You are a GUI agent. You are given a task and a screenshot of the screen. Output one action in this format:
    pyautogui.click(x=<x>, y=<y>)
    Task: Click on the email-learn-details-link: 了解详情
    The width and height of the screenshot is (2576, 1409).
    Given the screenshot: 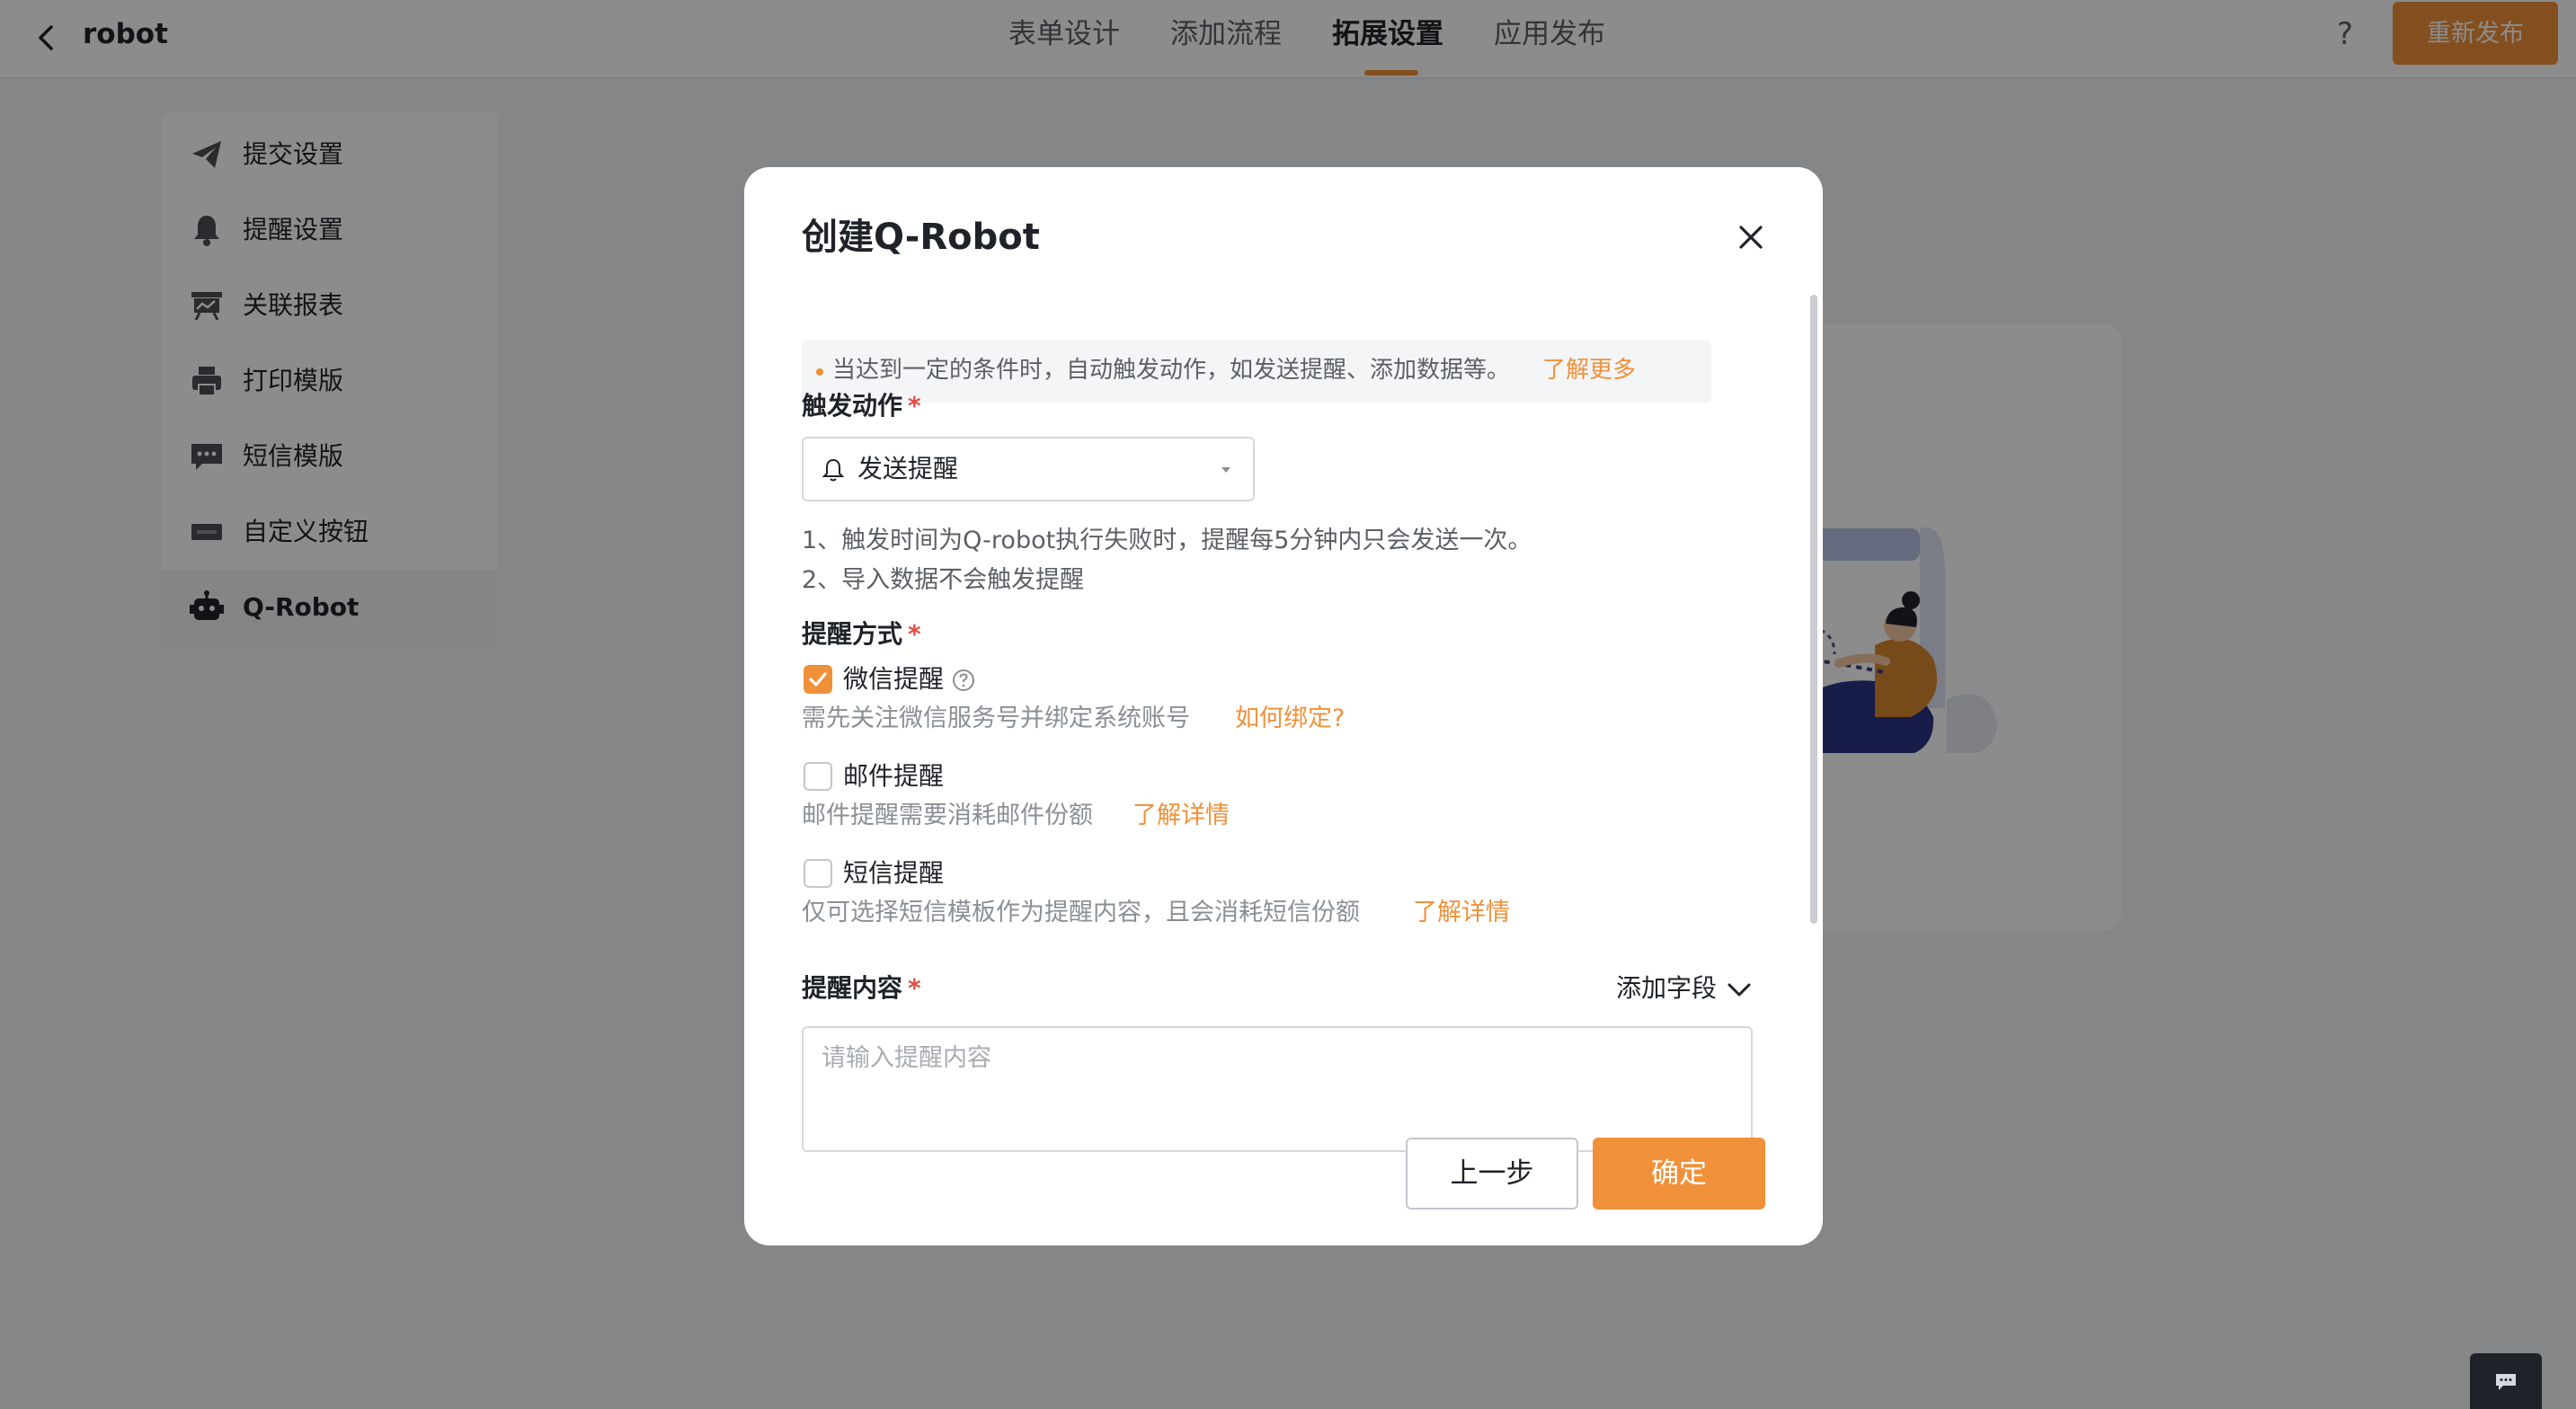 What is the action you would take?
    pyautogui.click(x=1181, y=816)
    